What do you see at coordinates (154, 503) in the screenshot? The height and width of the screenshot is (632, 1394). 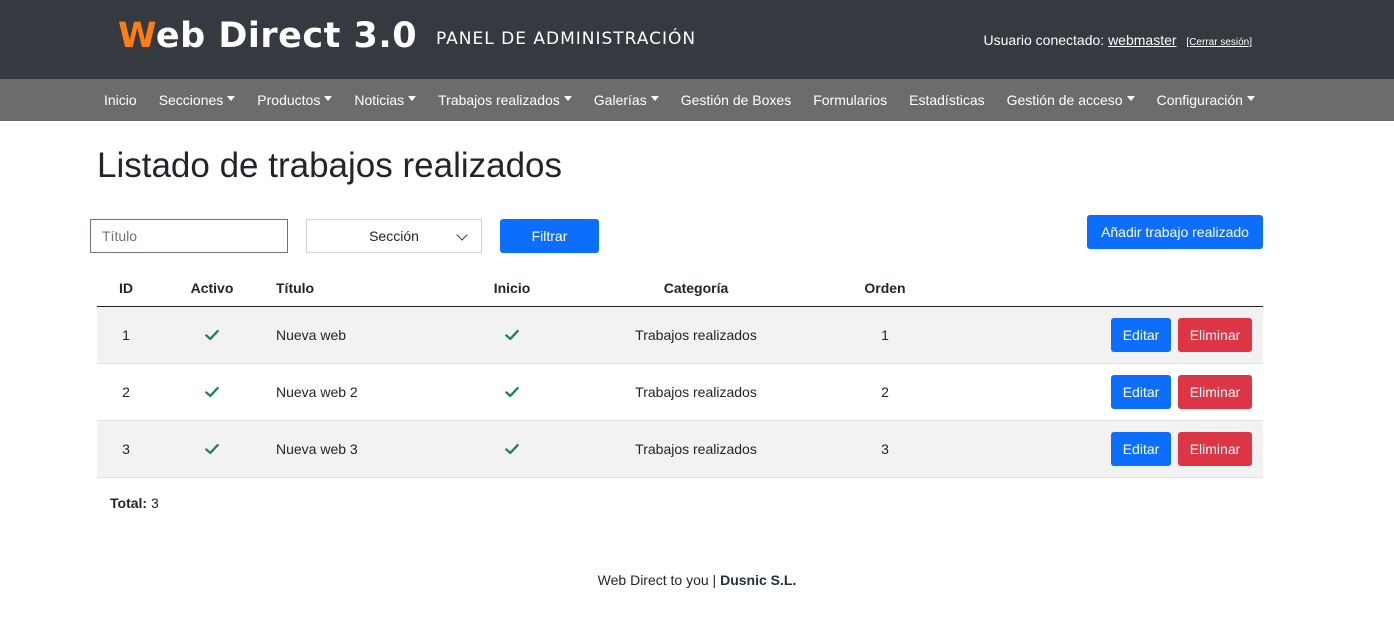 I see `total-value: 3` at bounding box center [154, 503].